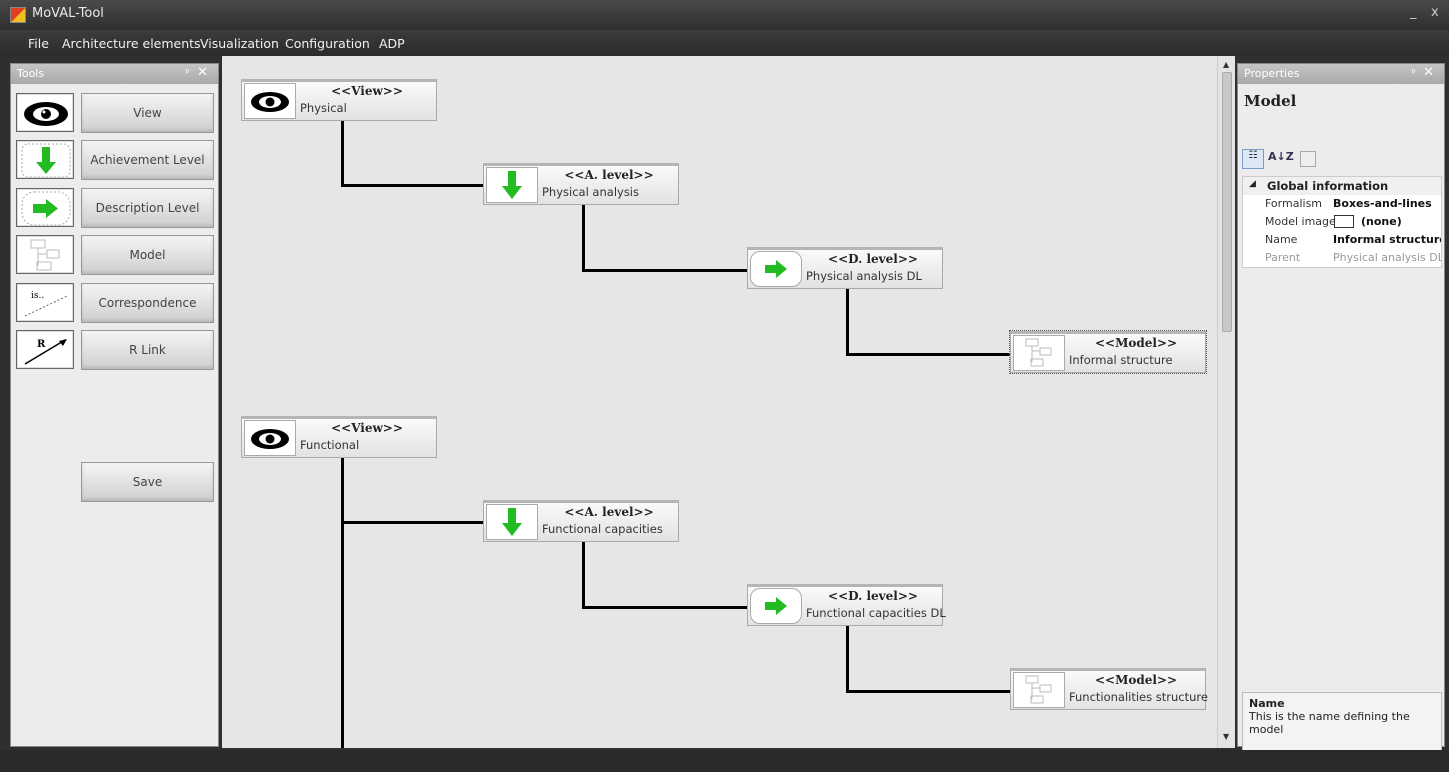  Describe the element at coordinates (239, 43) in the screenshot. I see `menu-visualization: Visualization` at that location.